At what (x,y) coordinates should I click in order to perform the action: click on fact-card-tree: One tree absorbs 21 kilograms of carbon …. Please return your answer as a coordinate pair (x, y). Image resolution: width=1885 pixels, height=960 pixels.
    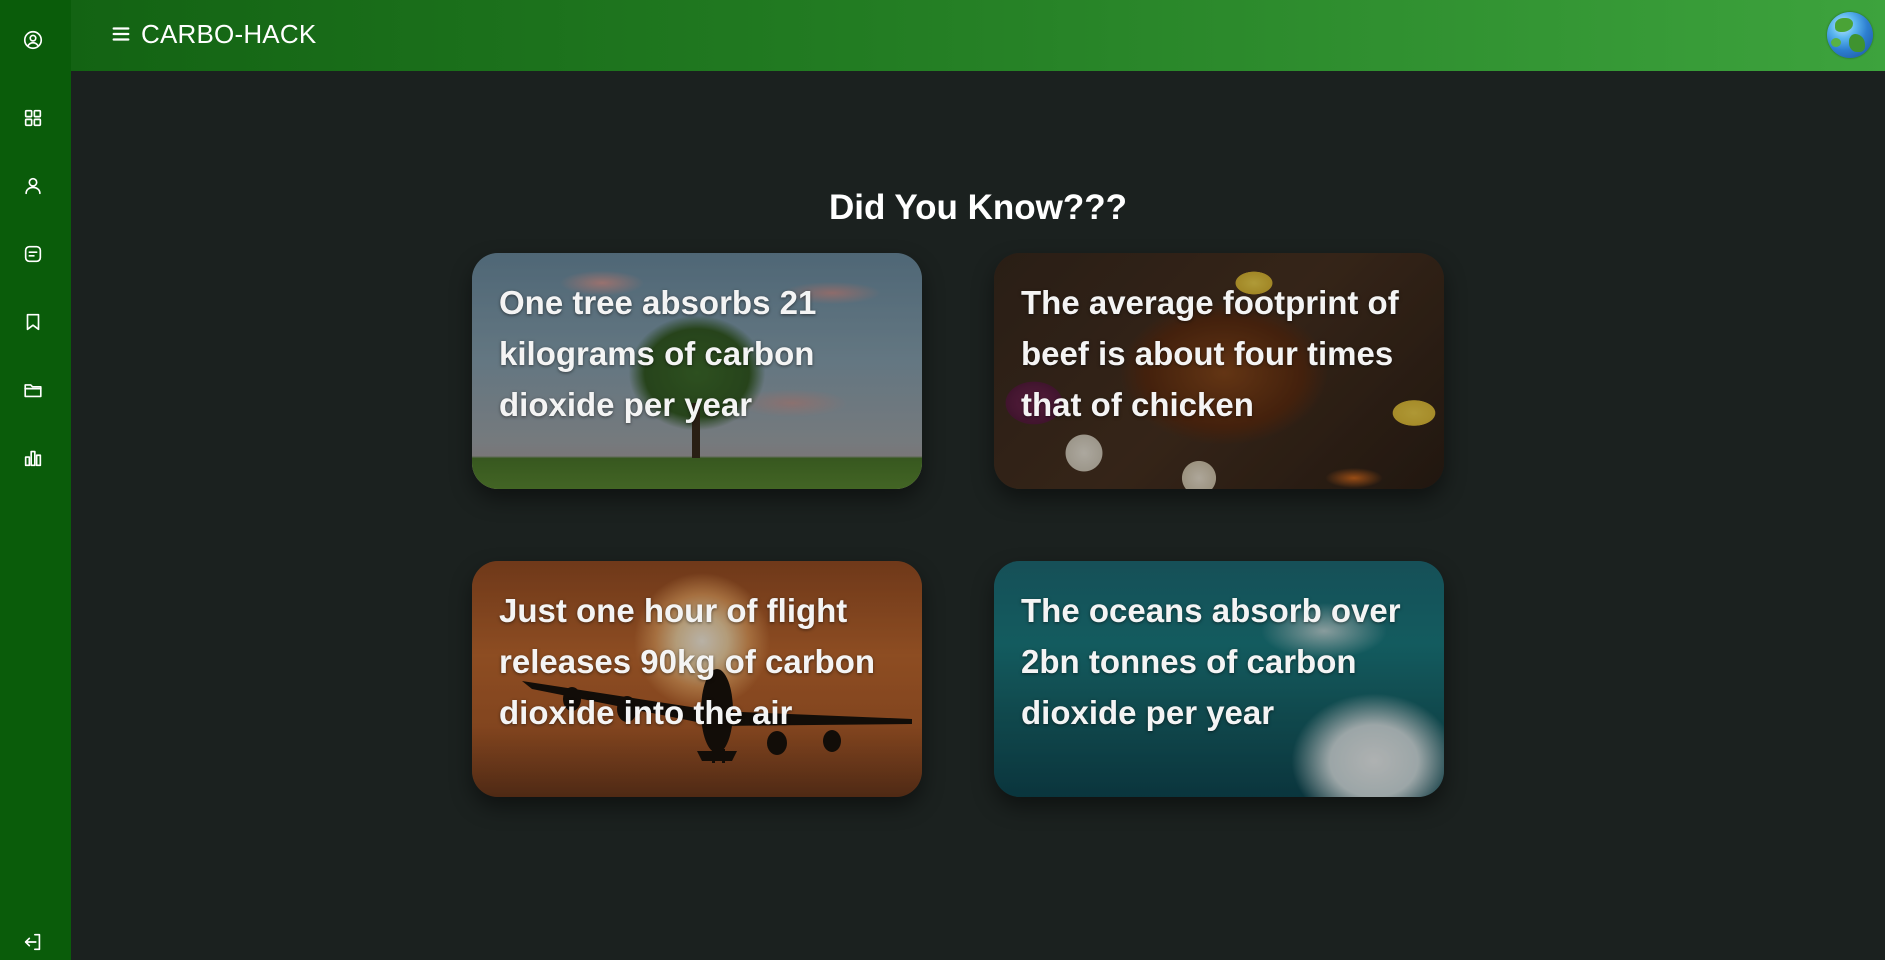
    Looking at the image, I should click on (697, 371).